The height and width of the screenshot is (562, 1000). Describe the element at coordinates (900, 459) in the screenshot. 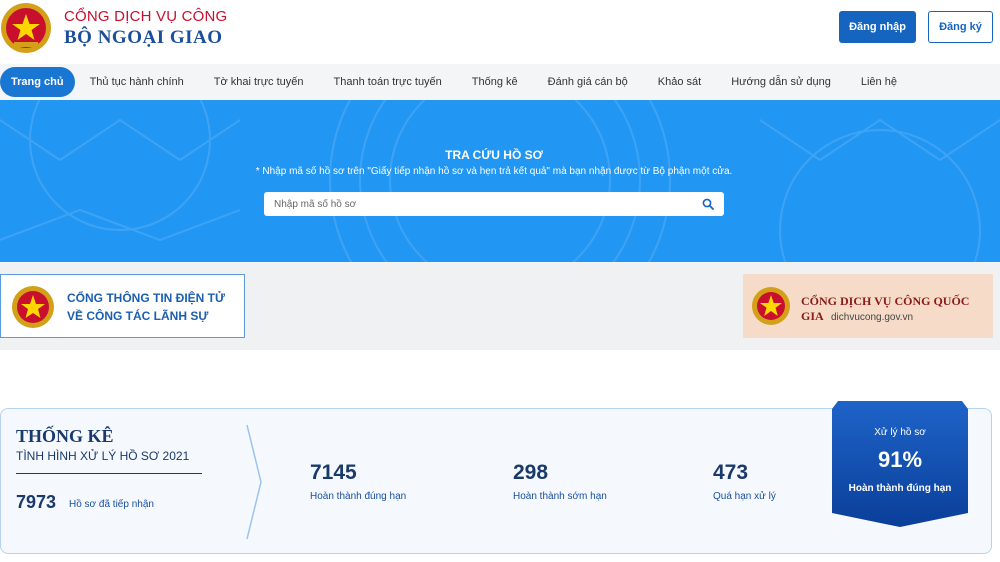

I see `rate-value: 91%` at that location.